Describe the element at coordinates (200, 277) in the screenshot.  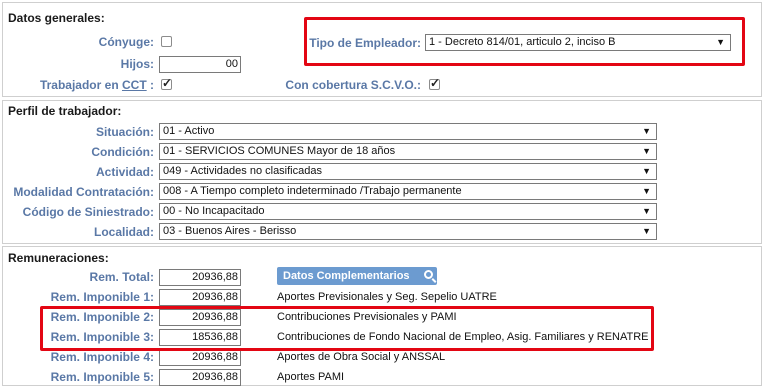
I see `rem-total-input: 20936,88` at that location.